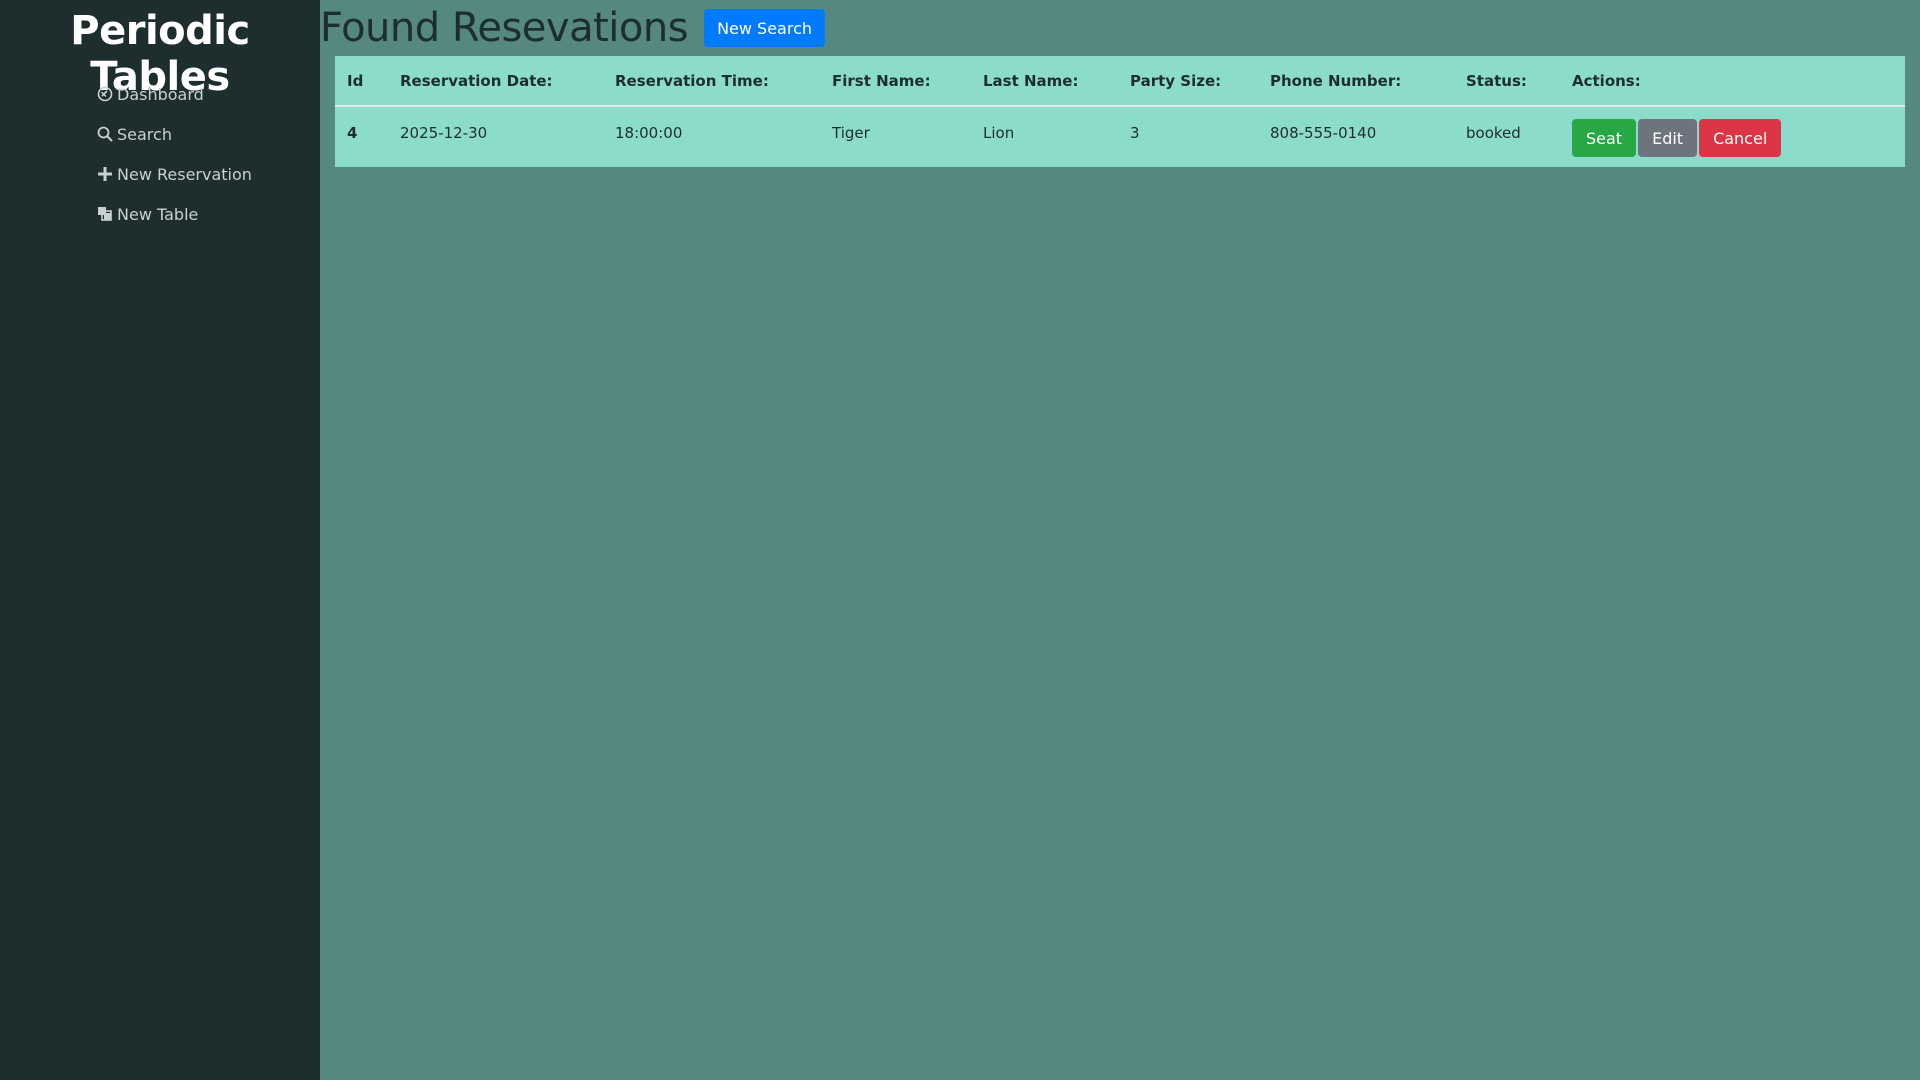  What do you see at coordinates (1604, 138) in the screenshot?
I see `seat-button: Seat` at bounding box center [1604, 138].